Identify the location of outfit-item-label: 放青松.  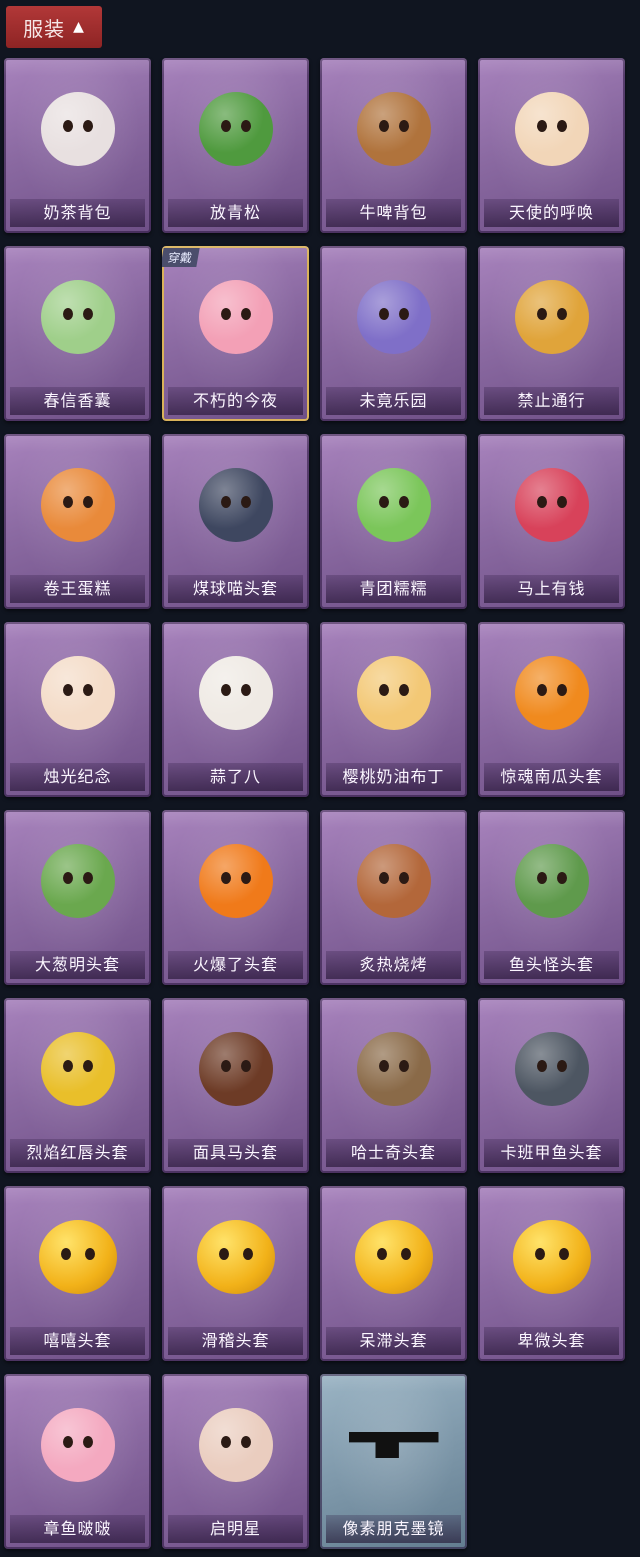
(235, 213).